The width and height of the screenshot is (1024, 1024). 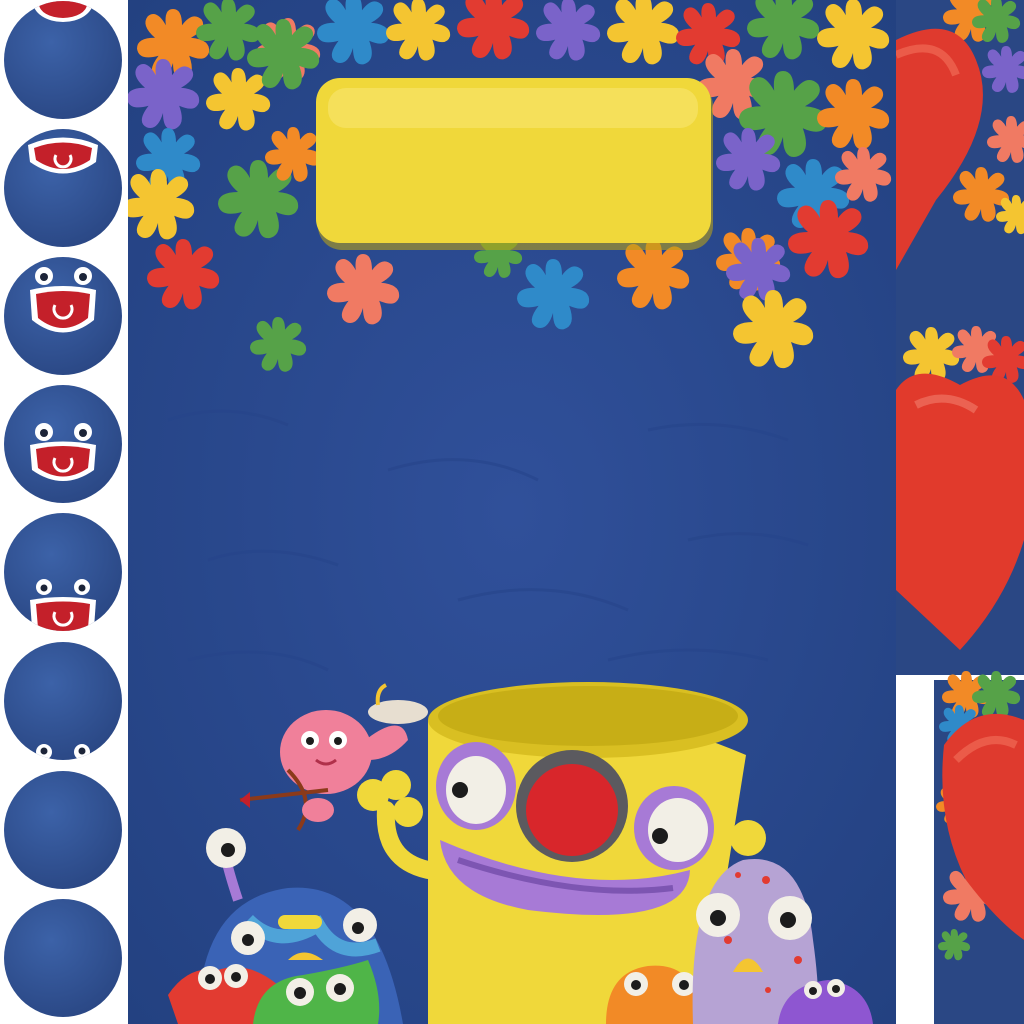 I want to click on heart-tile-top, so click(x=960, y=170).